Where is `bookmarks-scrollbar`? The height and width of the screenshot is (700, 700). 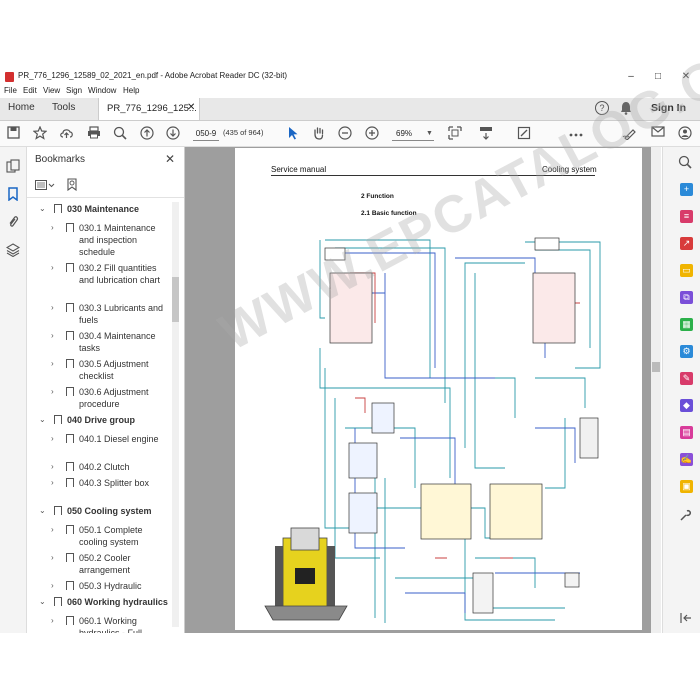
bookmarks-scrollbar is located at coordinates (175, 414).